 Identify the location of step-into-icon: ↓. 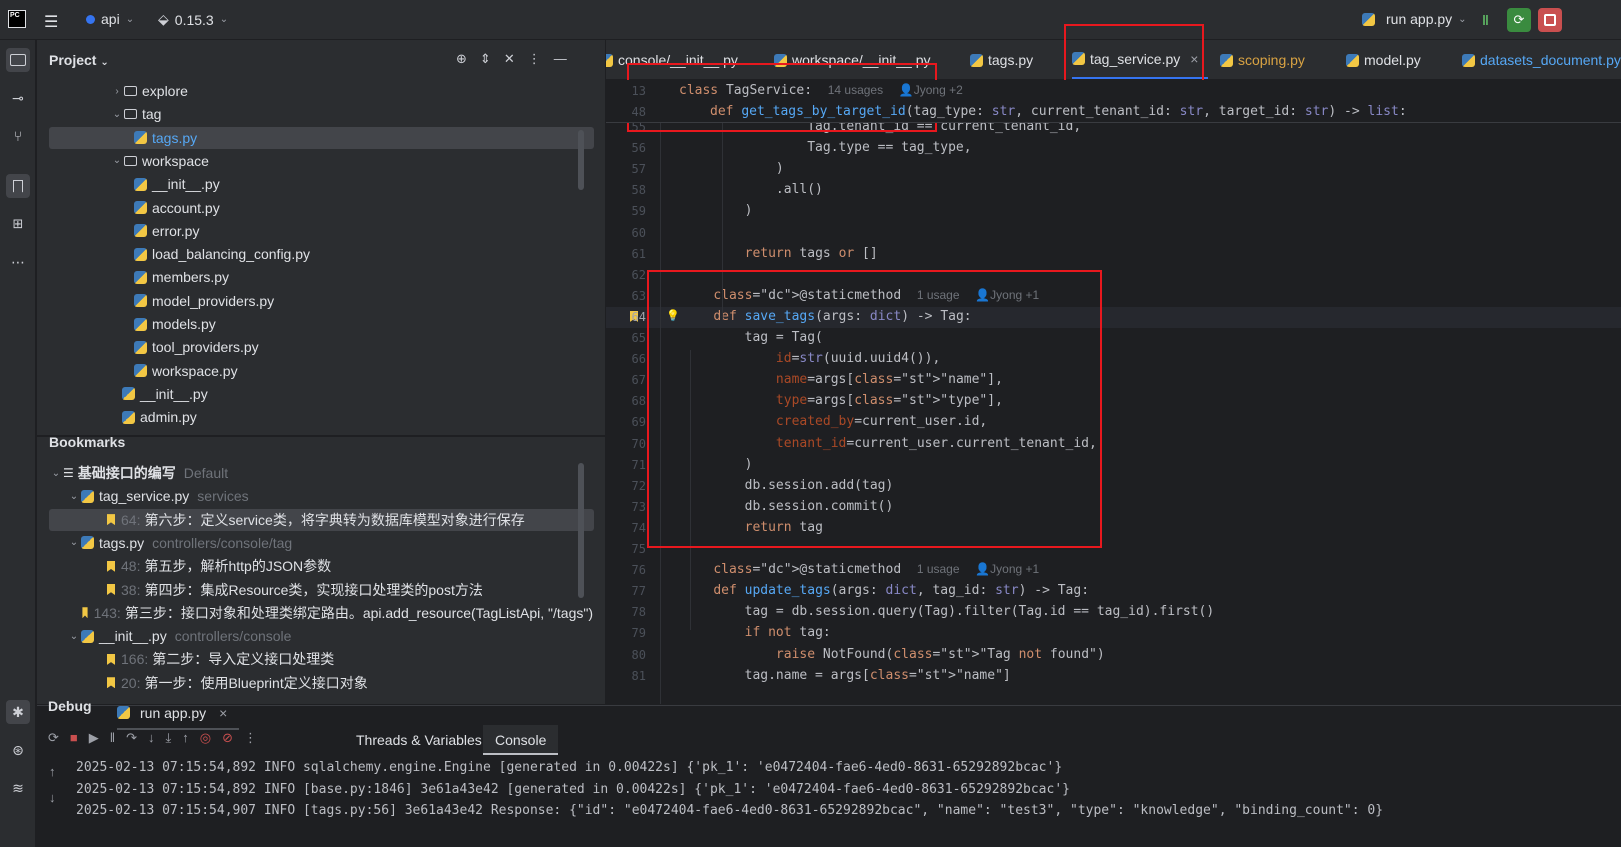
(151, 738).